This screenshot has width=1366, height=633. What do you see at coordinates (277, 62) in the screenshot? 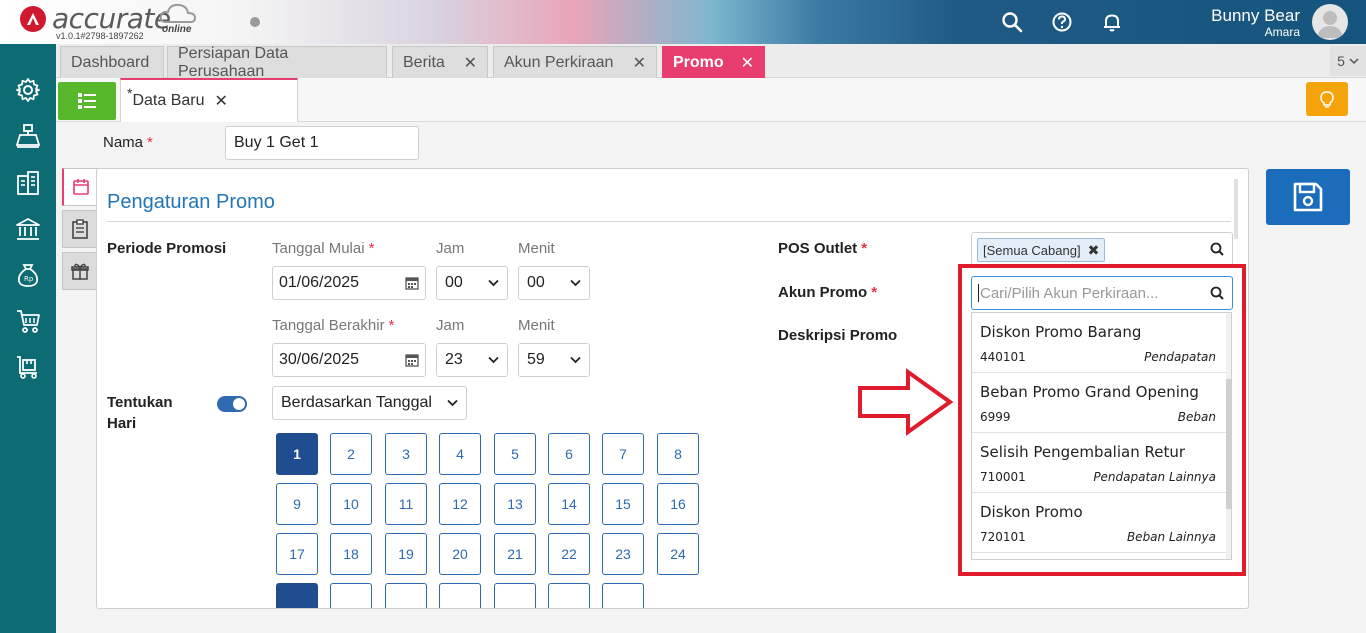
I see `tab-persiapan-data: Persiapan Data Perusahaan` at bounding box center [277, 62].